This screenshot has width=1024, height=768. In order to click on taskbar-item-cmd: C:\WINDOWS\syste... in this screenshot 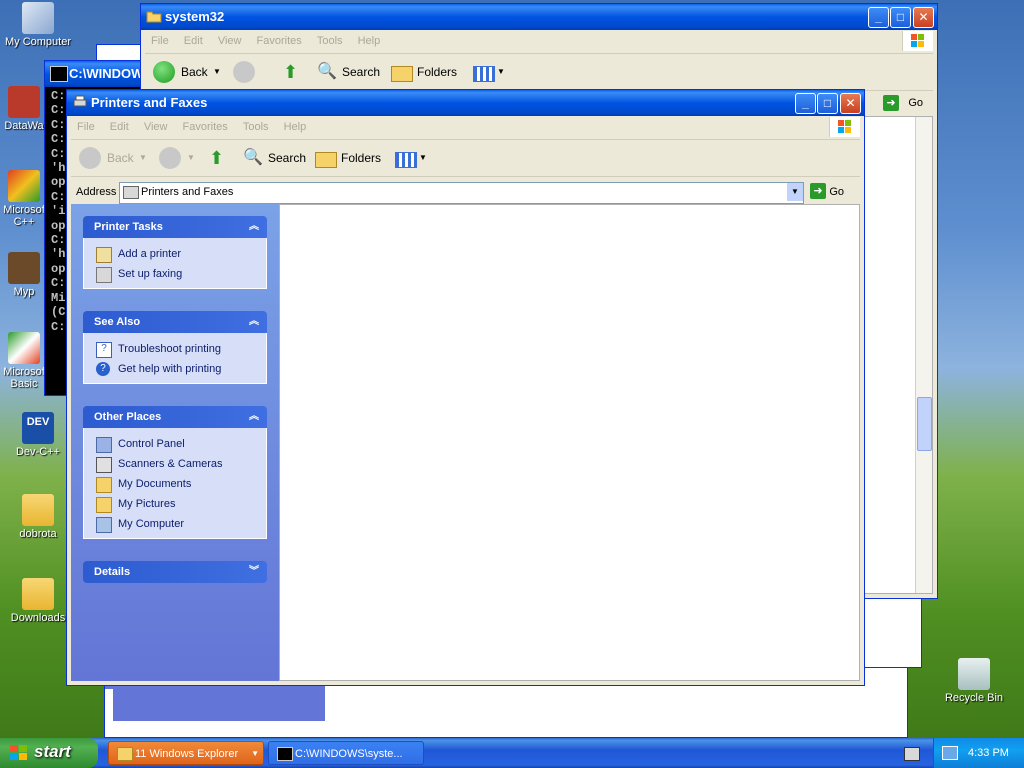, I will do `click(346, 753)`.